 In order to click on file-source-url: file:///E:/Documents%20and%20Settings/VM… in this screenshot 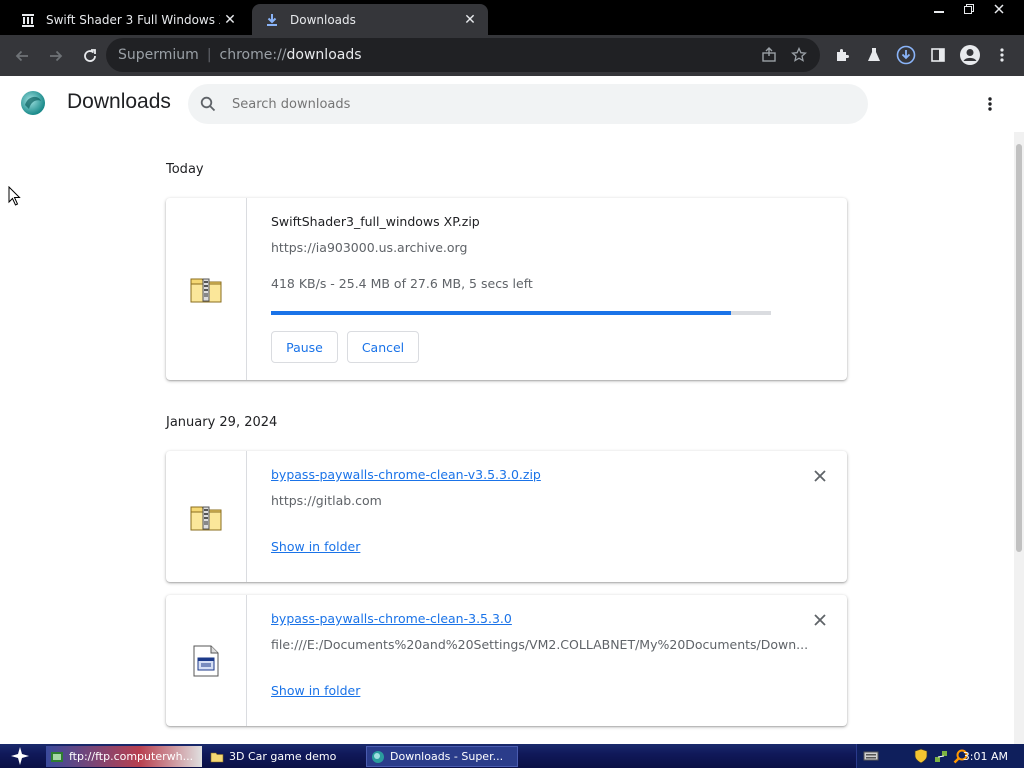, I will do `click(540, 644)`.